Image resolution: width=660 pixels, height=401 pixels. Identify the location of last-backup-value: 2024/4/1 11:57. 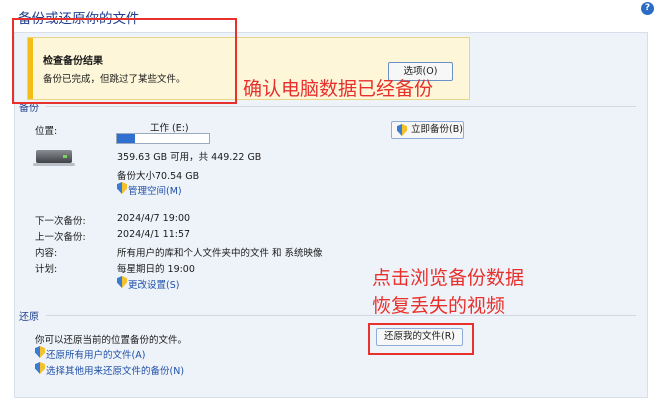
(154, 234).